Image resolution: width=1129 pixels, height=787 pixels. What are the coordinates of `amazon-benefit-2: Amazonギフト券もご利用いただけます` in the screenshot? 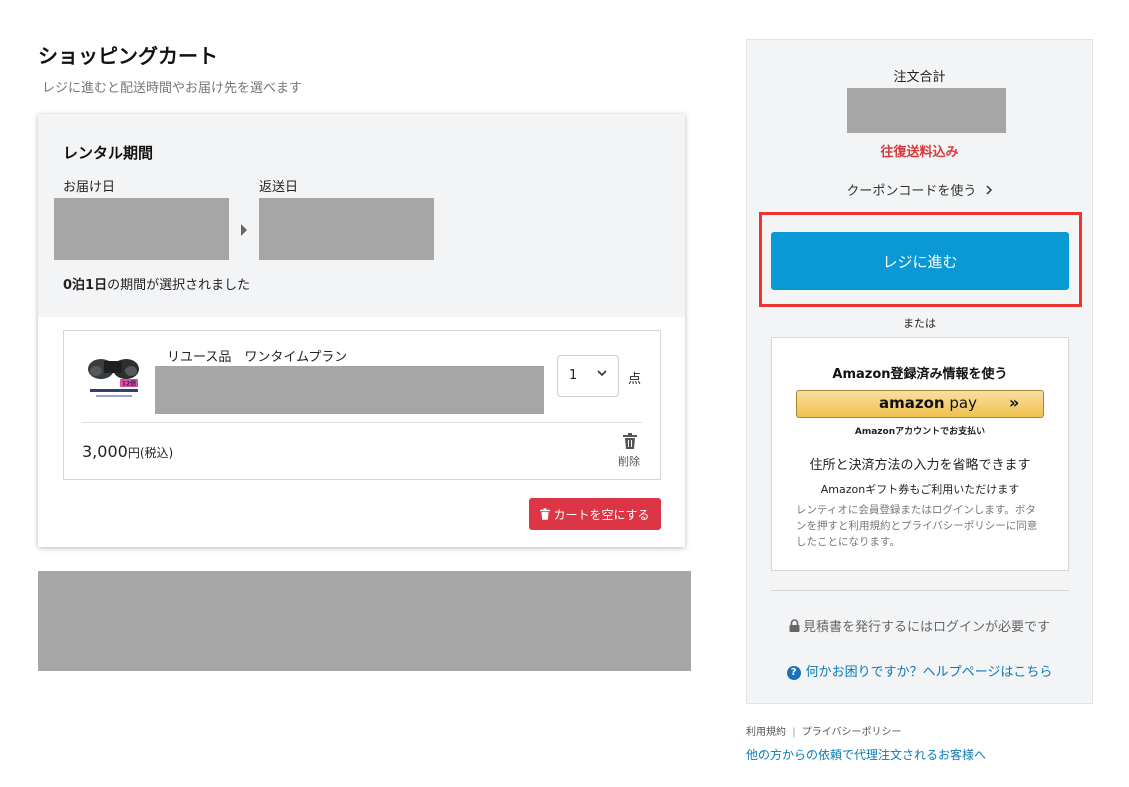 It's located at (920, 489).